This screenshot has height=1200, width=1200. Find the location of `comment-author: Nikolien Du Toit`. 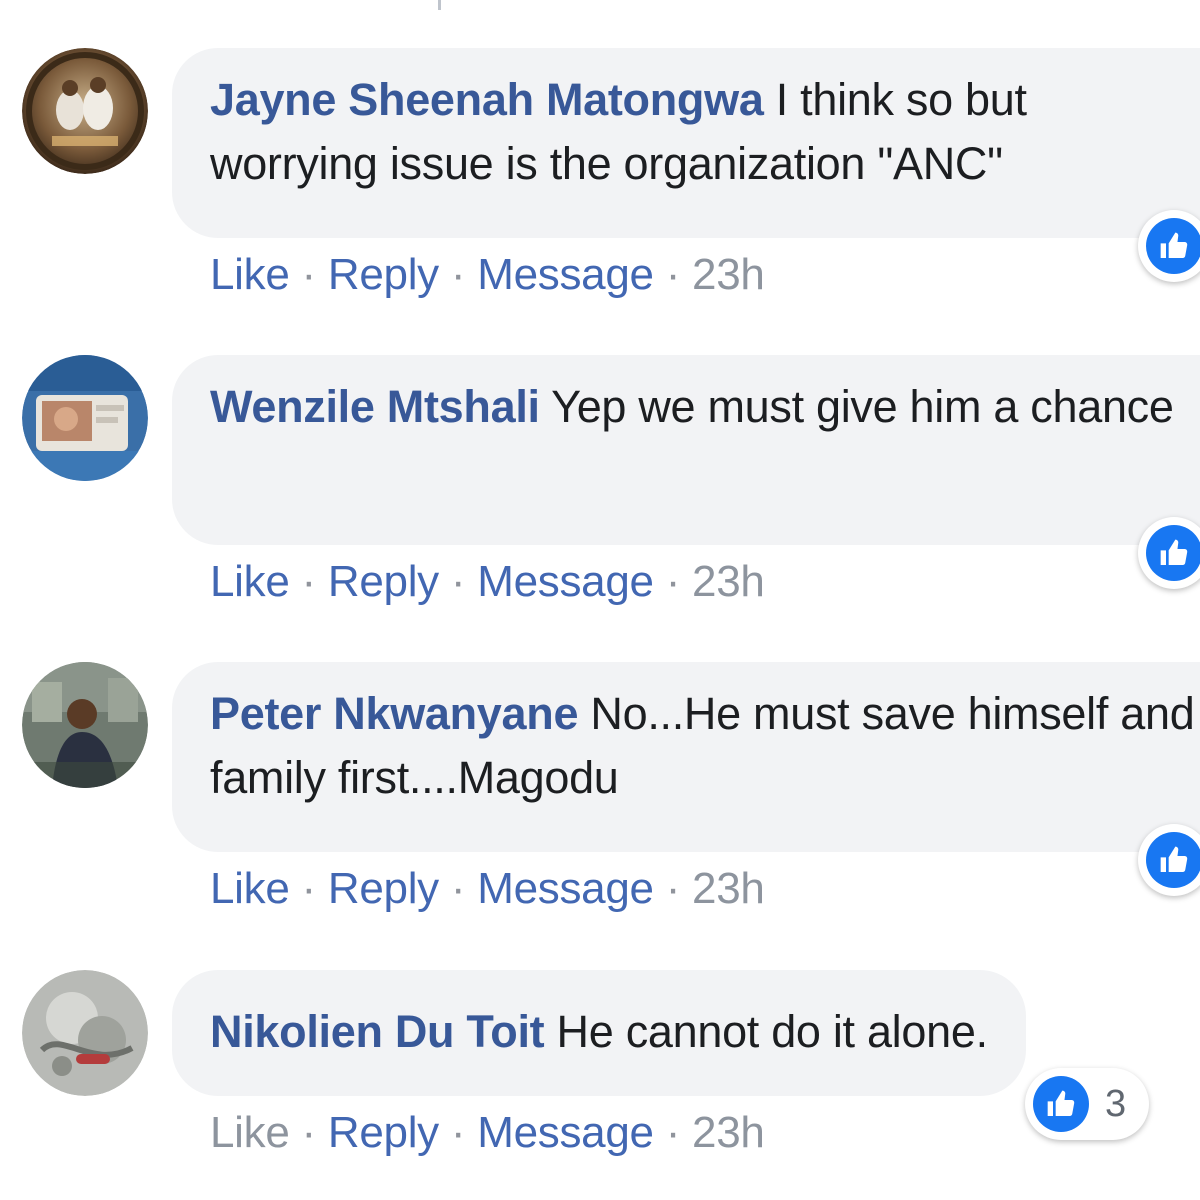

comment-author: Nikolien Du Toit is located at coordinates (377, 1031).